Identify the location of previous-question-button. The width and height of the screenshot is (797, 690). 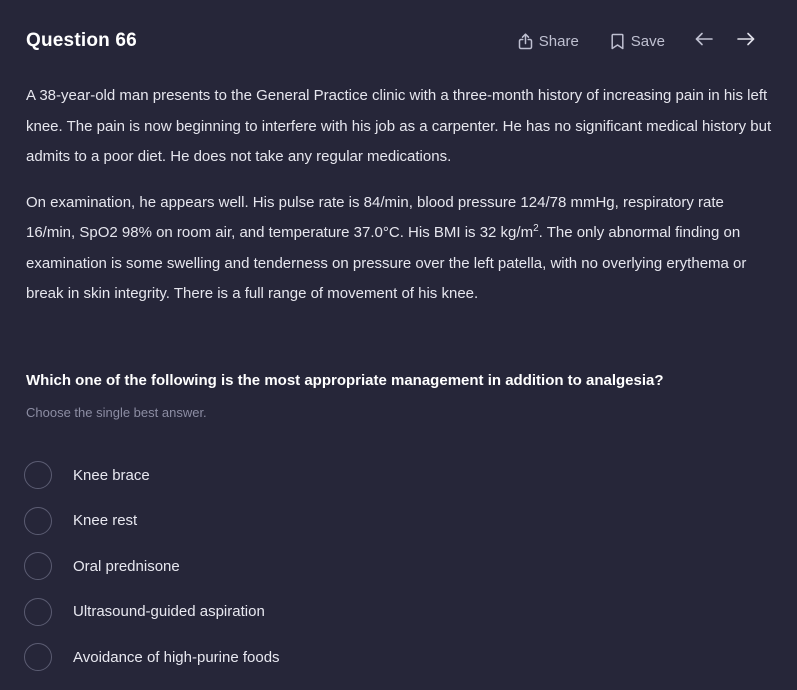
(704, 41).